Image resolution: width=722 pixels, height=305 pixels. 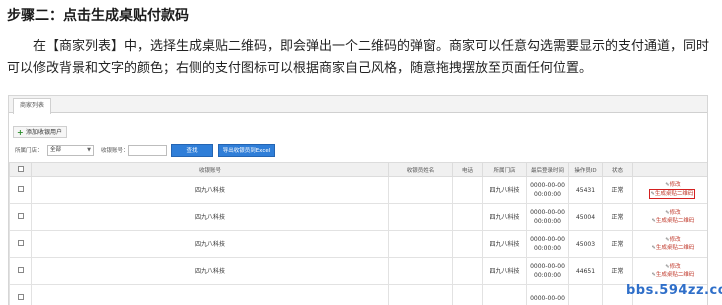 What do you see at coordinates (56, 150) in the screenshot?
I see `store-select-value: 全部` at bounding box center [56, 150].